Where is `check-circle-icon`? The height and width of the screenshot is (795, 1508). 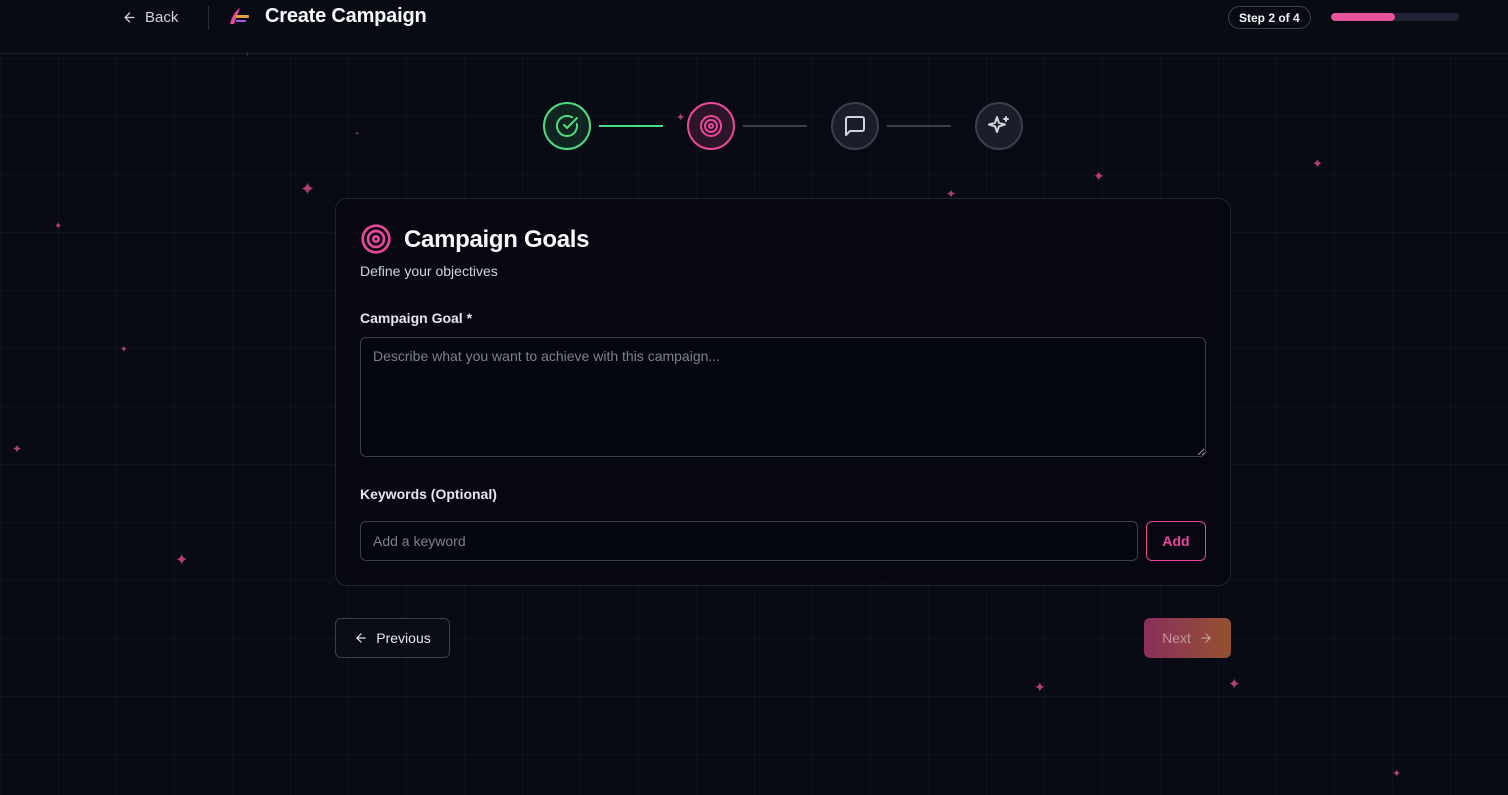 check-circle-icon is located at coordinates (567, 125).